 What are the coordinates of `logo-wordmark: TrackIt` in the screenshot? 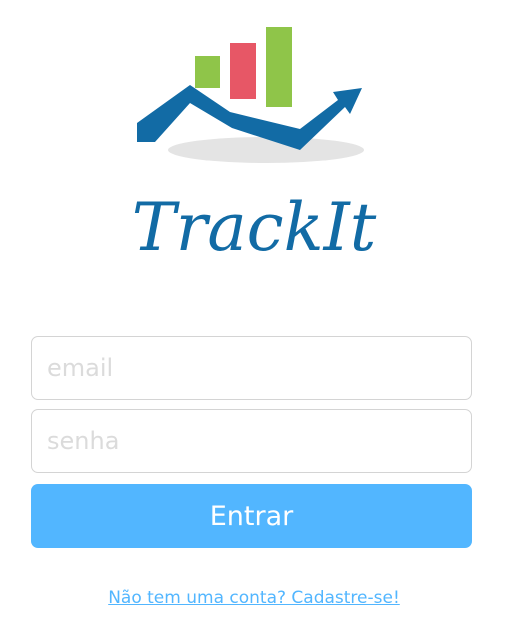 It's located at (254, 227).